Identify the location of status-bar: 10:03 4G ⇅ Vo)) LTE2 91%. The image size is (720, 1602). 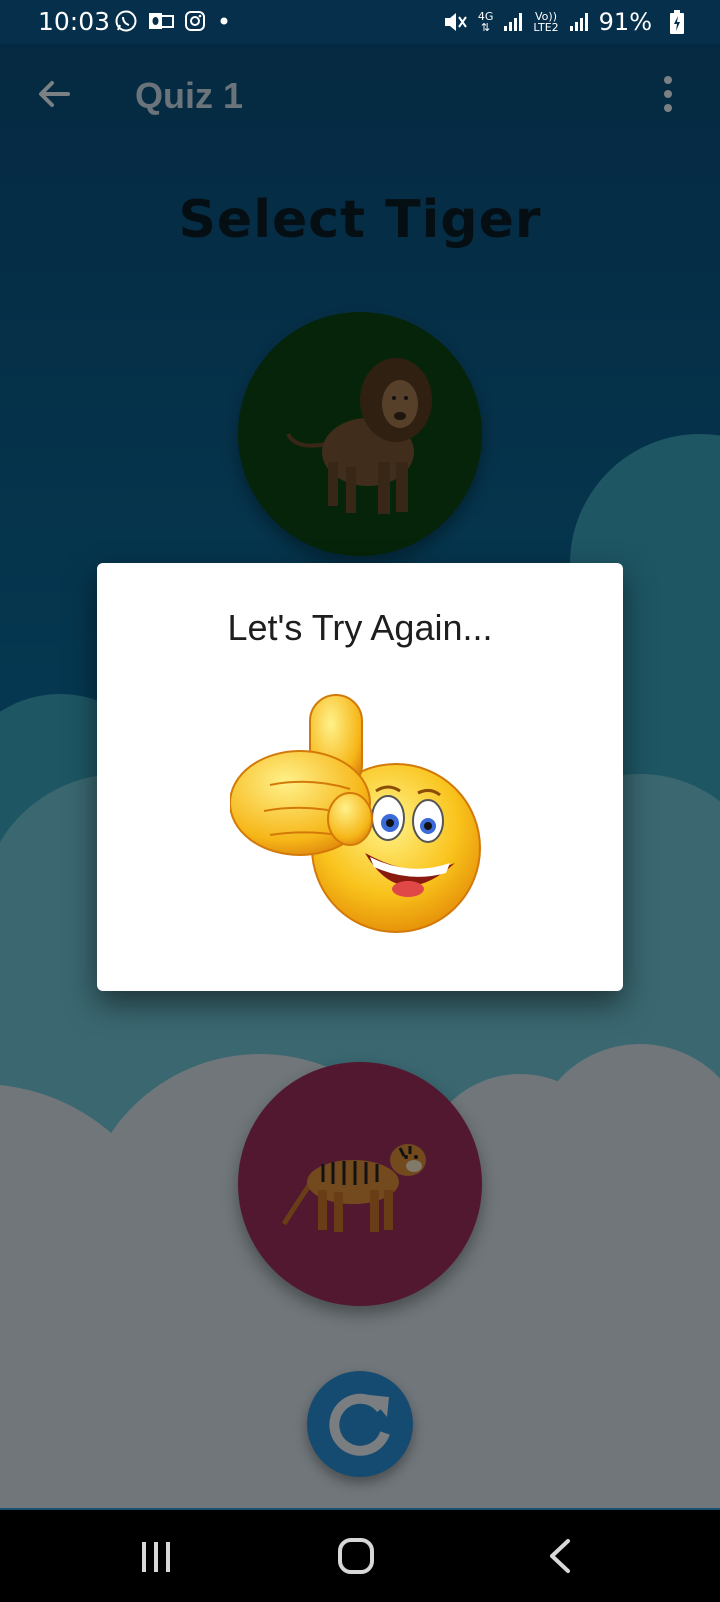
(360, 22).